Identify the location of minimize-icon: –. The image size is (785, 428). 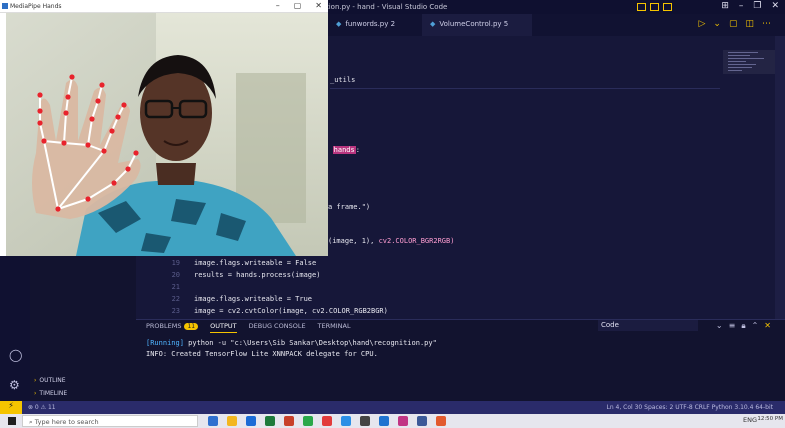
(278, 5).